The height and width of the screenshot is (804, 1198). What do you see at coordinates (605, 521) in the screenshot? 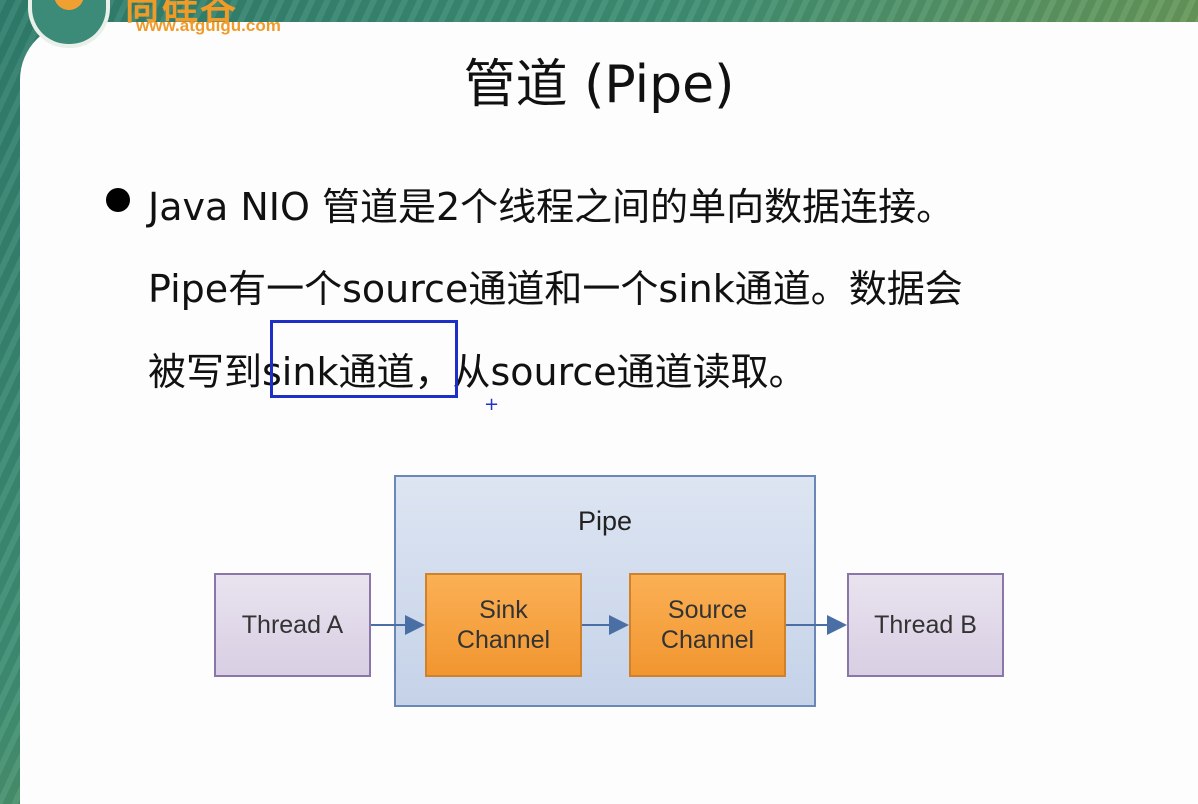
I see `pipe-label: Pipe` at bounding box center [605, 521].